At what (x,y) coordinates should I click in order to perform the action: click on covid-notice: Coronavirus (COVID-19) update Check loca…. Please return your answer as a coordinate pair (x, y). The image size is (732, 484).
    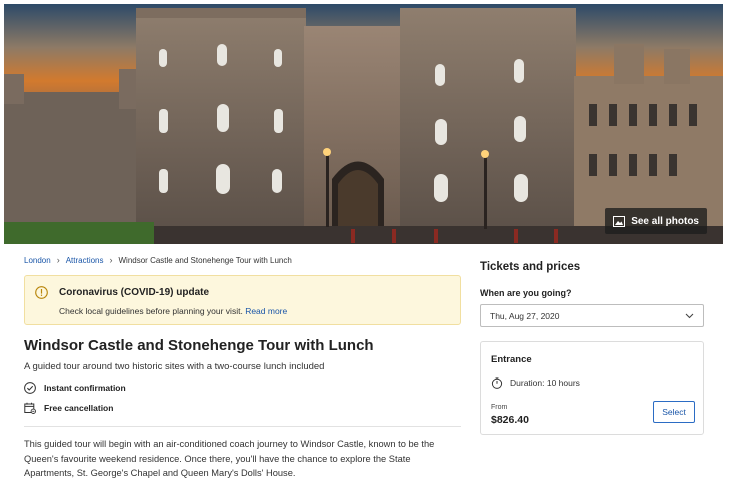
    Looking at the image, I should click on (242, 300).